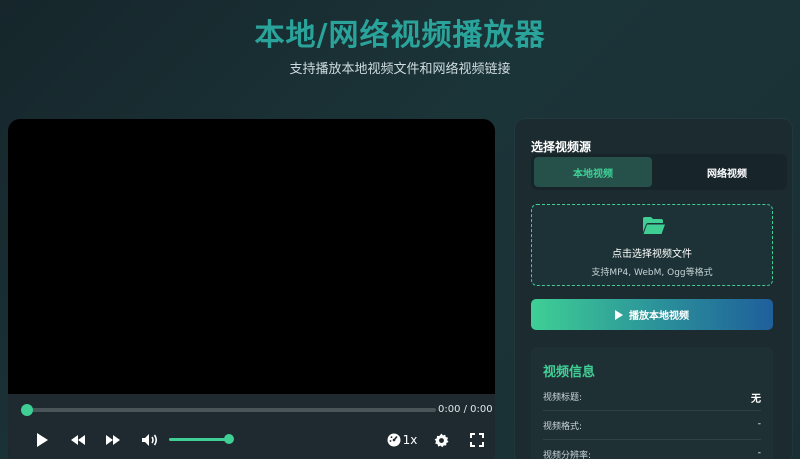 The image size is (800, 459). I want to click on volume-icon, so click(150, 440).